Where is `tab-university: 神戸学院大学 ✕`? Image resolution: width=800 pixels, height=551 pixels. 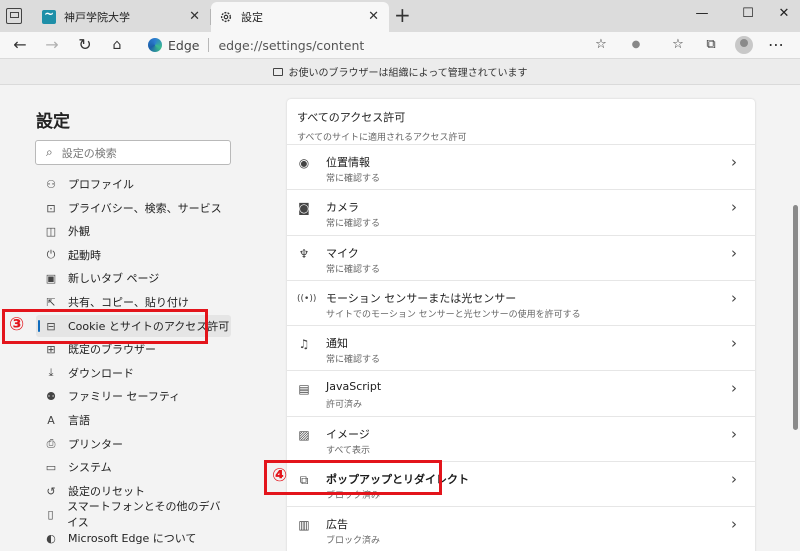
tab-university: 神戸学院大学 ✕ is located at coordinates (121, 17).